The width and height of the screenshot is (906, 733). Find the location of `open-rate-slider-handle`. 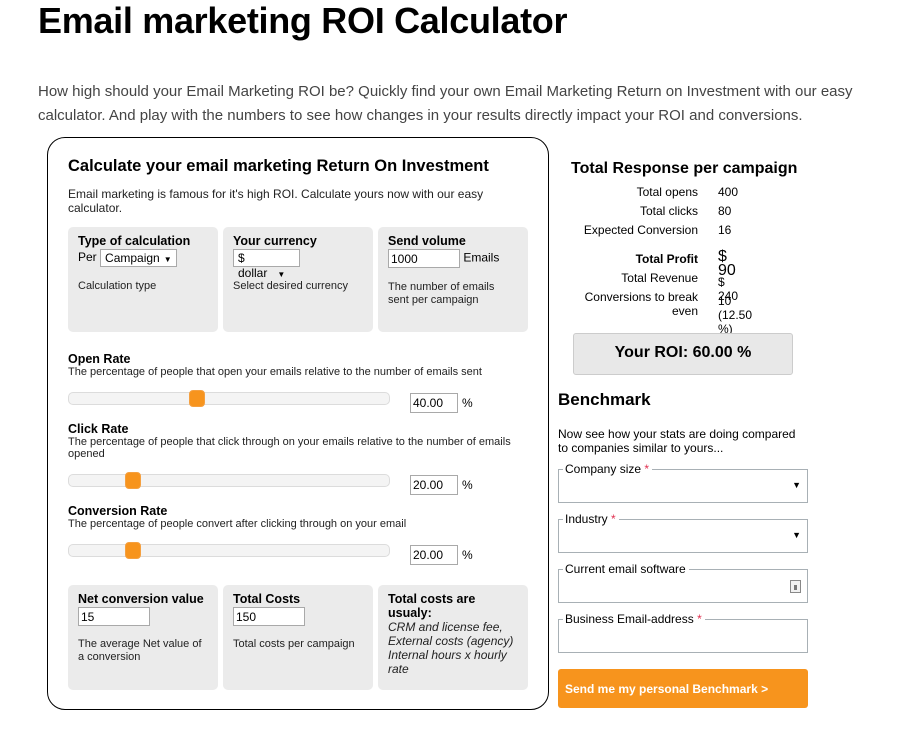

open-rate-slider-handle is located at coordinates (197, 398).